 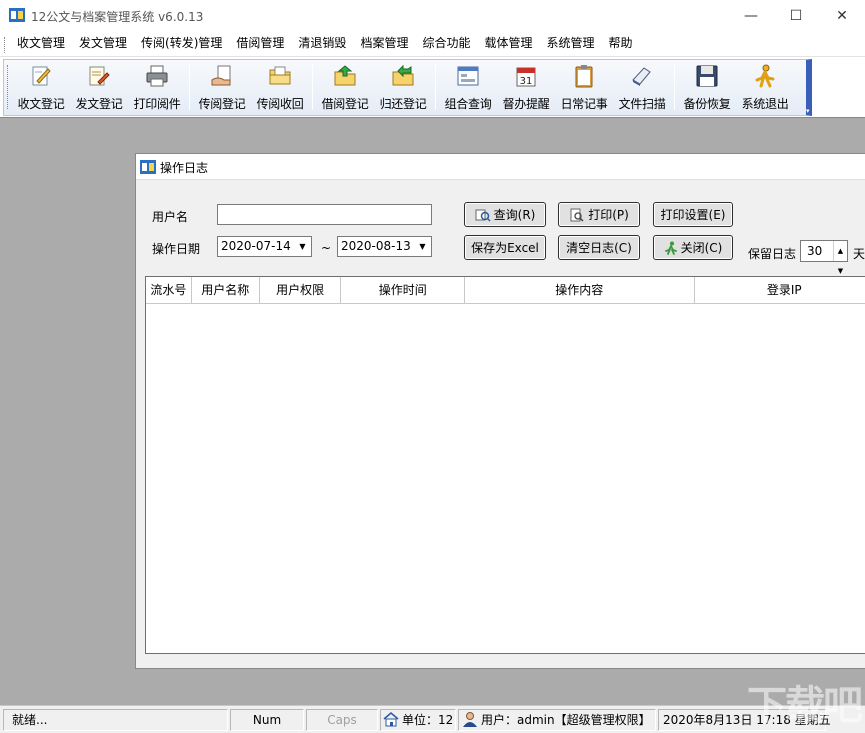 What do you see at coordinates (468, 76) in the screenshot?
I see `window-query-icon` at bounding box center [468, 76].